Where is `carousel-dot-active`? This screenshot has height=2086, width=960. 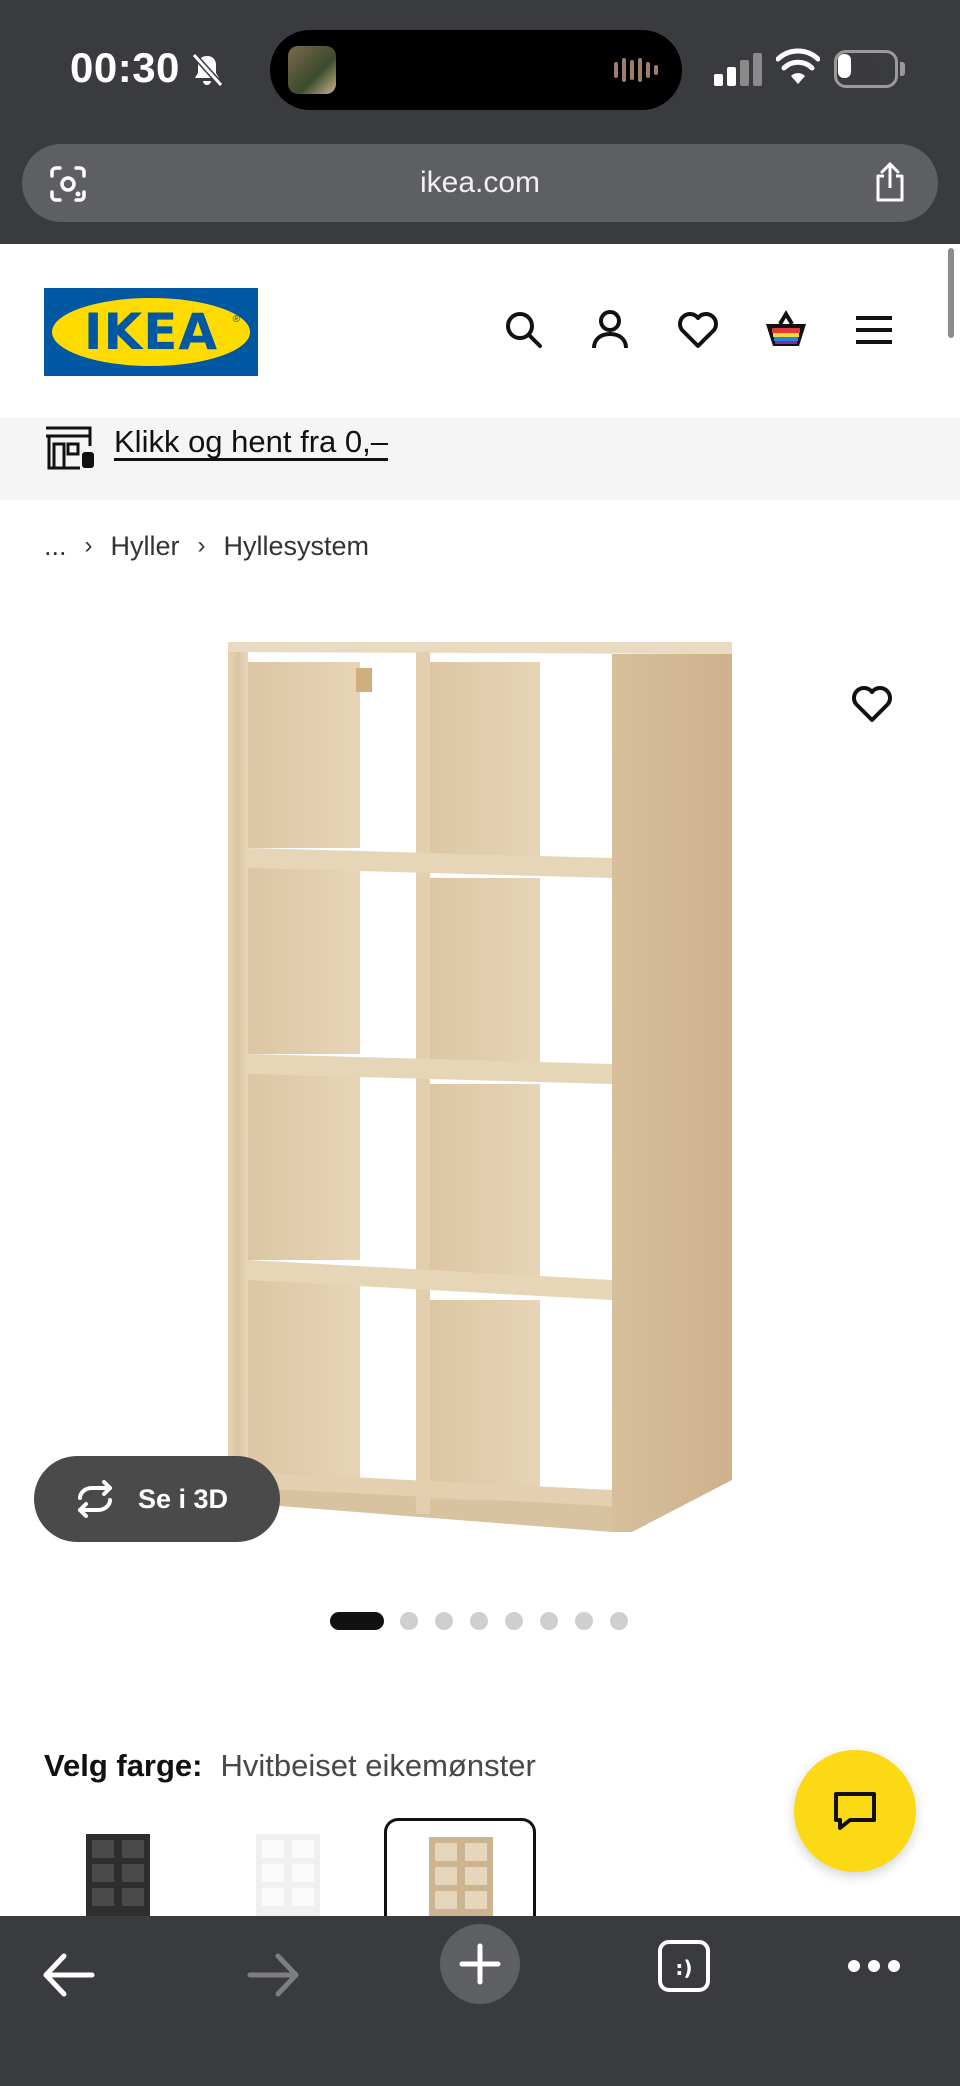 carousel-dot-active is located at coordinates (357, 1621).